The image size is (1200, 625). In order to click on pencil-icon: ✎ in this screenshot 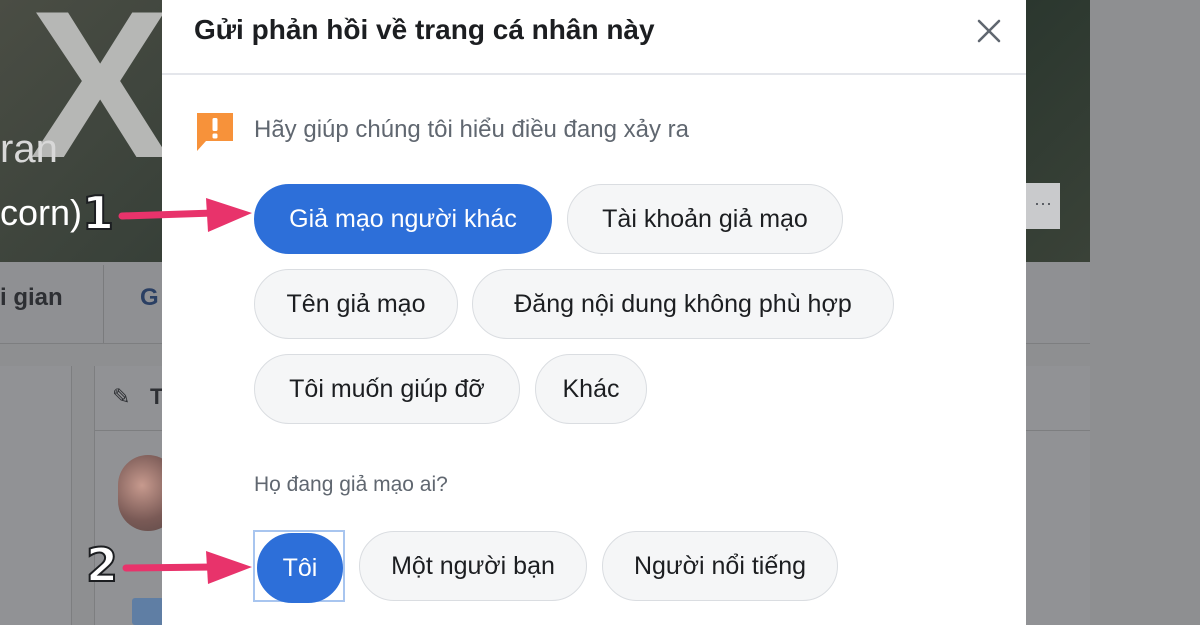, I will do `click(121, 396)`.